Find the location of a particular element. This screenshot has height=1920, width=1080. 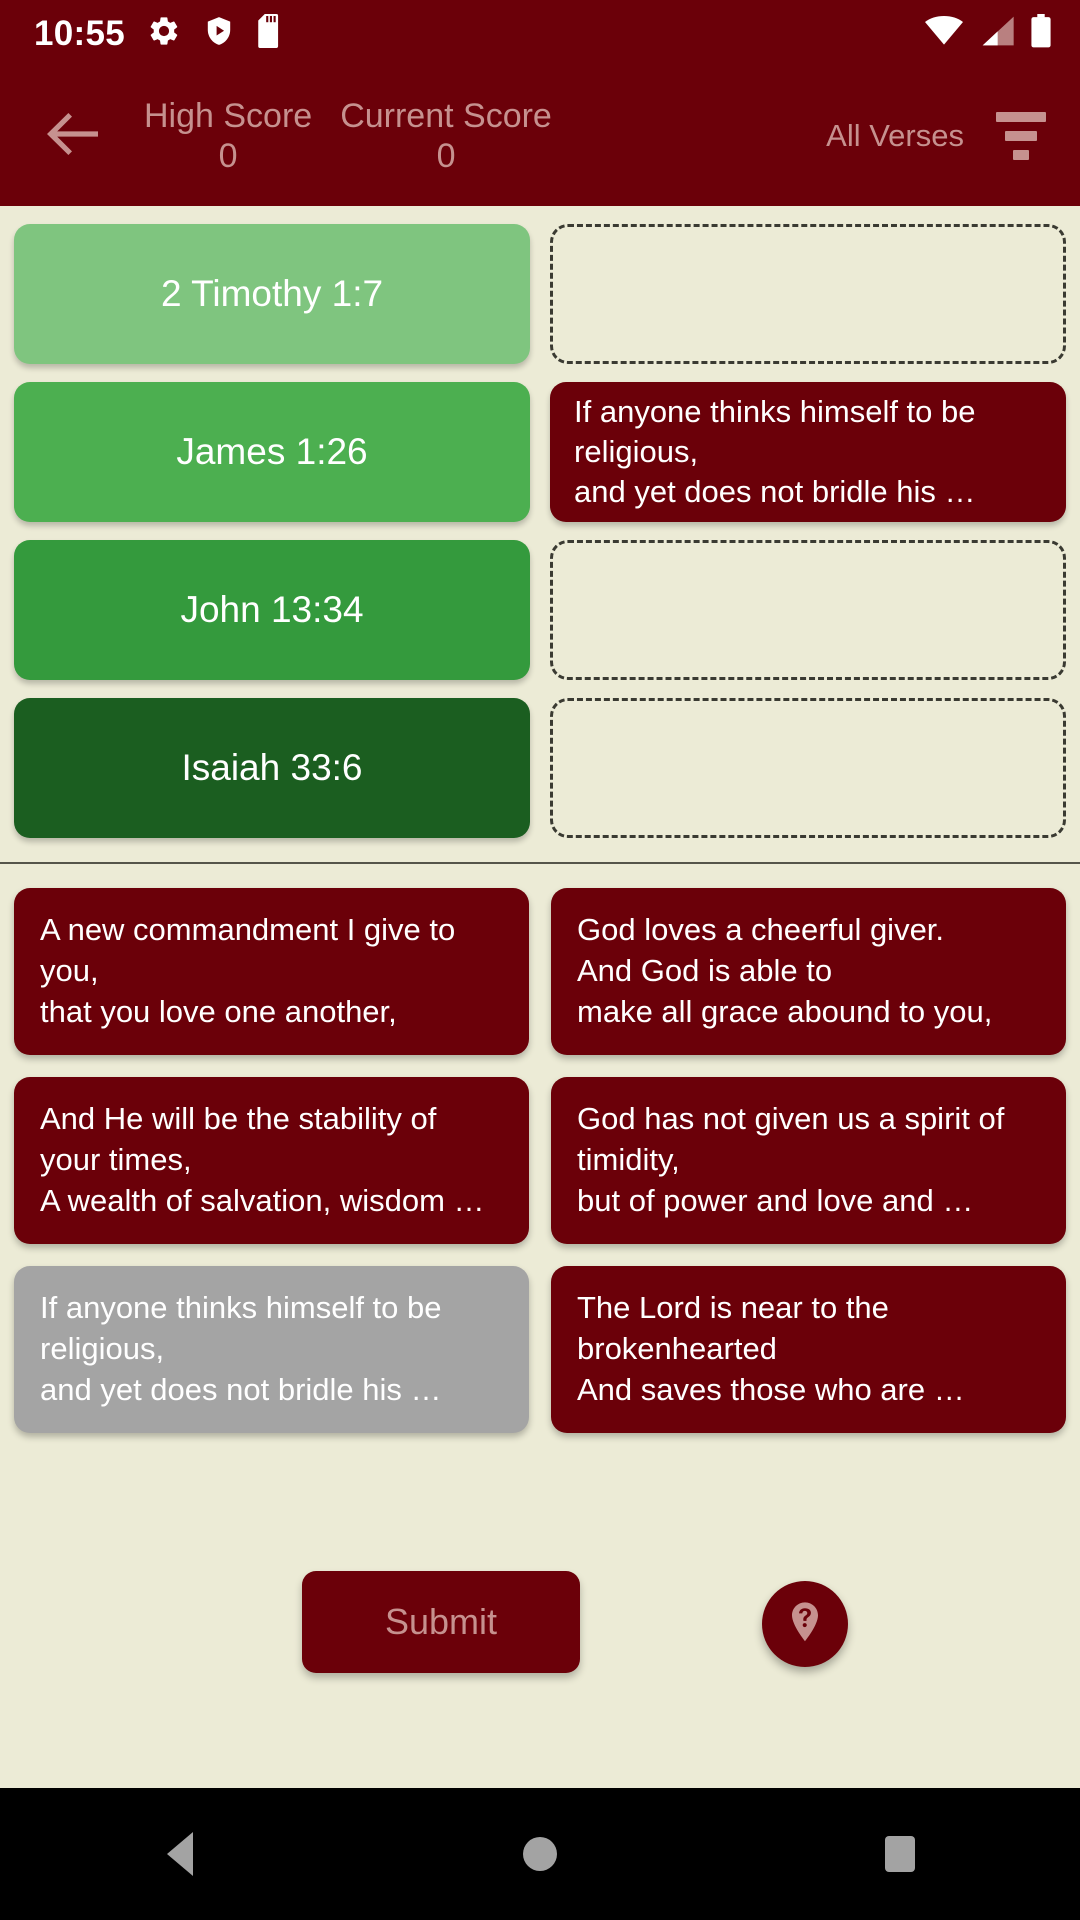

arrow-left-icon is located at coordinates (72, 136).